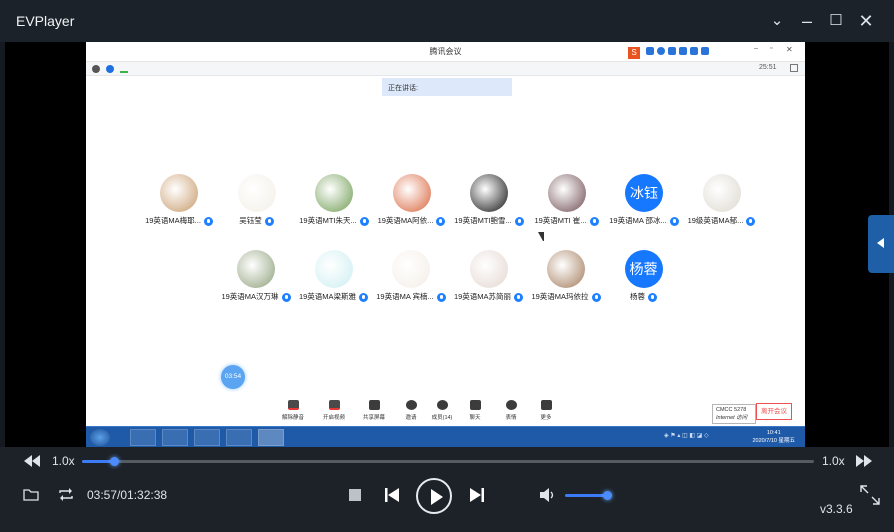 The height and width of the screenshot is (532, 894). What do you see at coordinates (732, 418) in the screenshot?
I see `network-status: Internet 访问` at bounding box center [732, 418].